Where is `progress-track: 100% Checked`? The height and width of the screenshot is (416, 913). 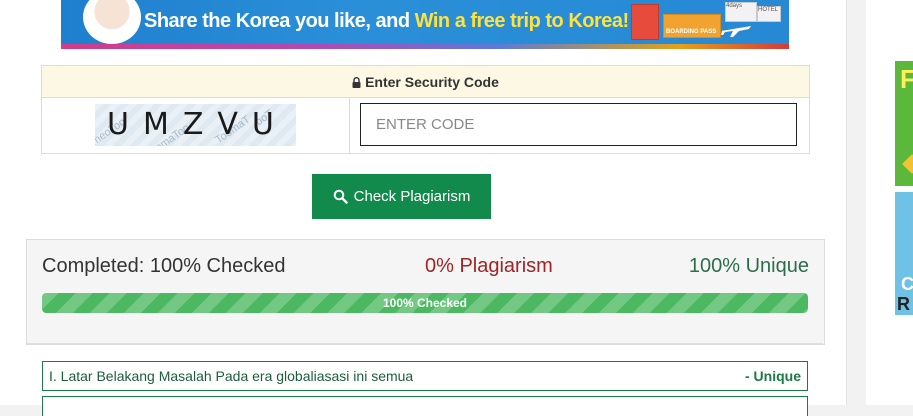 progress-track: 100% Checked is located at coordinates (425, 303).